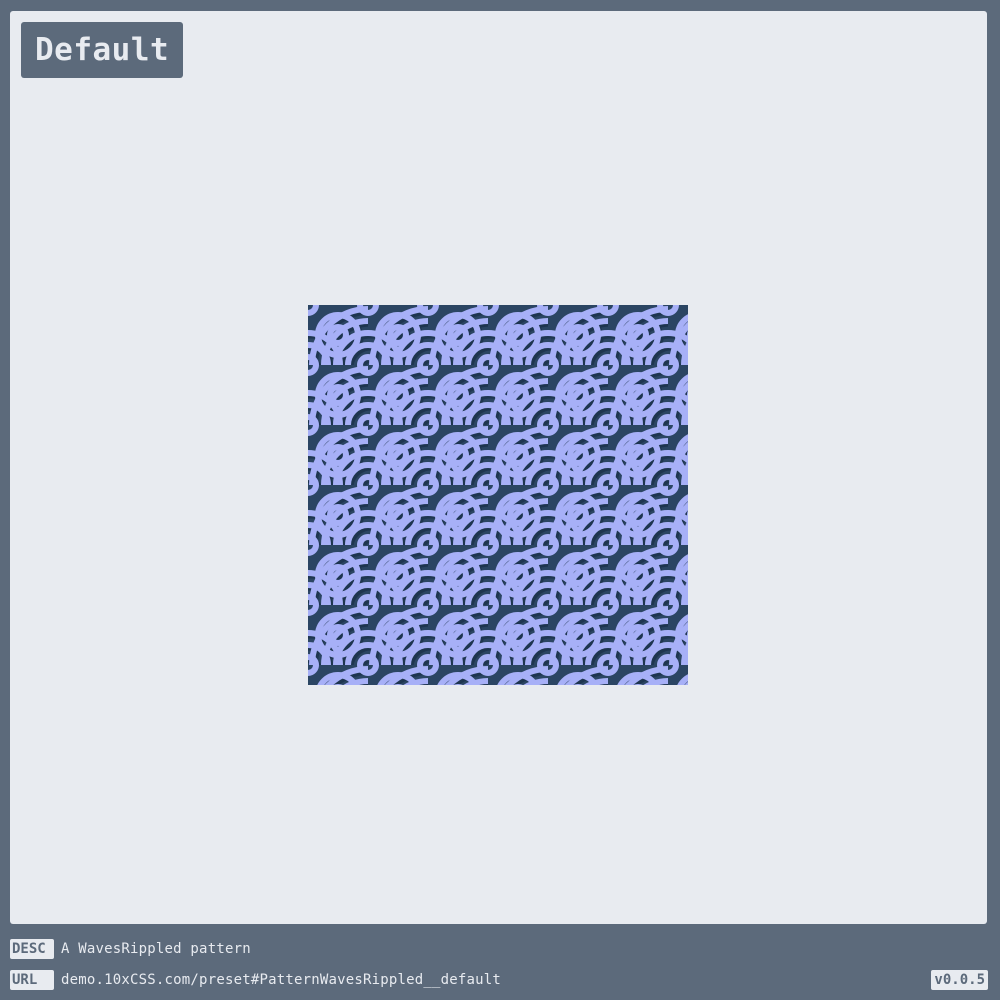  What do you see at coordinates (32, 980) in the screenshot?
I see `url-tag: URL` at bounding box center [32, 980].